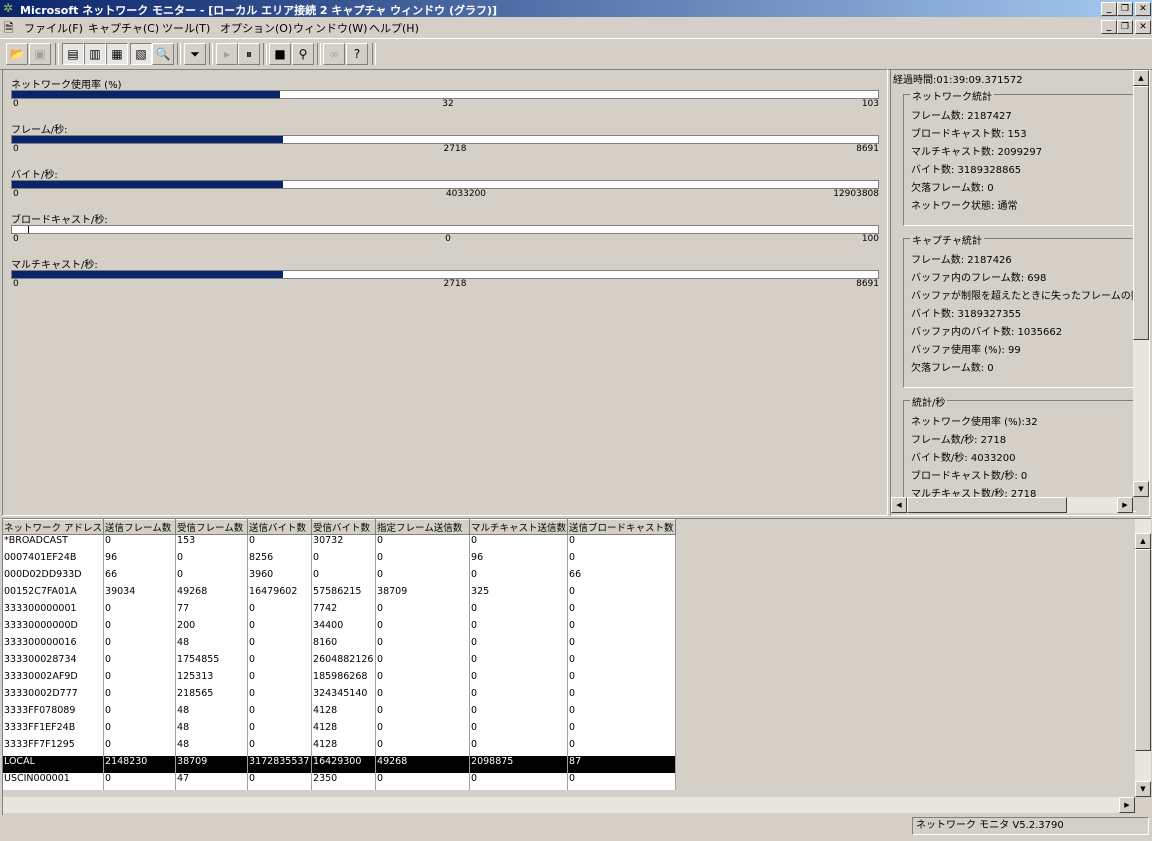 This screenshot has height=841, width=1152. Describe the element at coordinates (344, 594) in the screenshot. I see `table-cell: 57586215` at that location.